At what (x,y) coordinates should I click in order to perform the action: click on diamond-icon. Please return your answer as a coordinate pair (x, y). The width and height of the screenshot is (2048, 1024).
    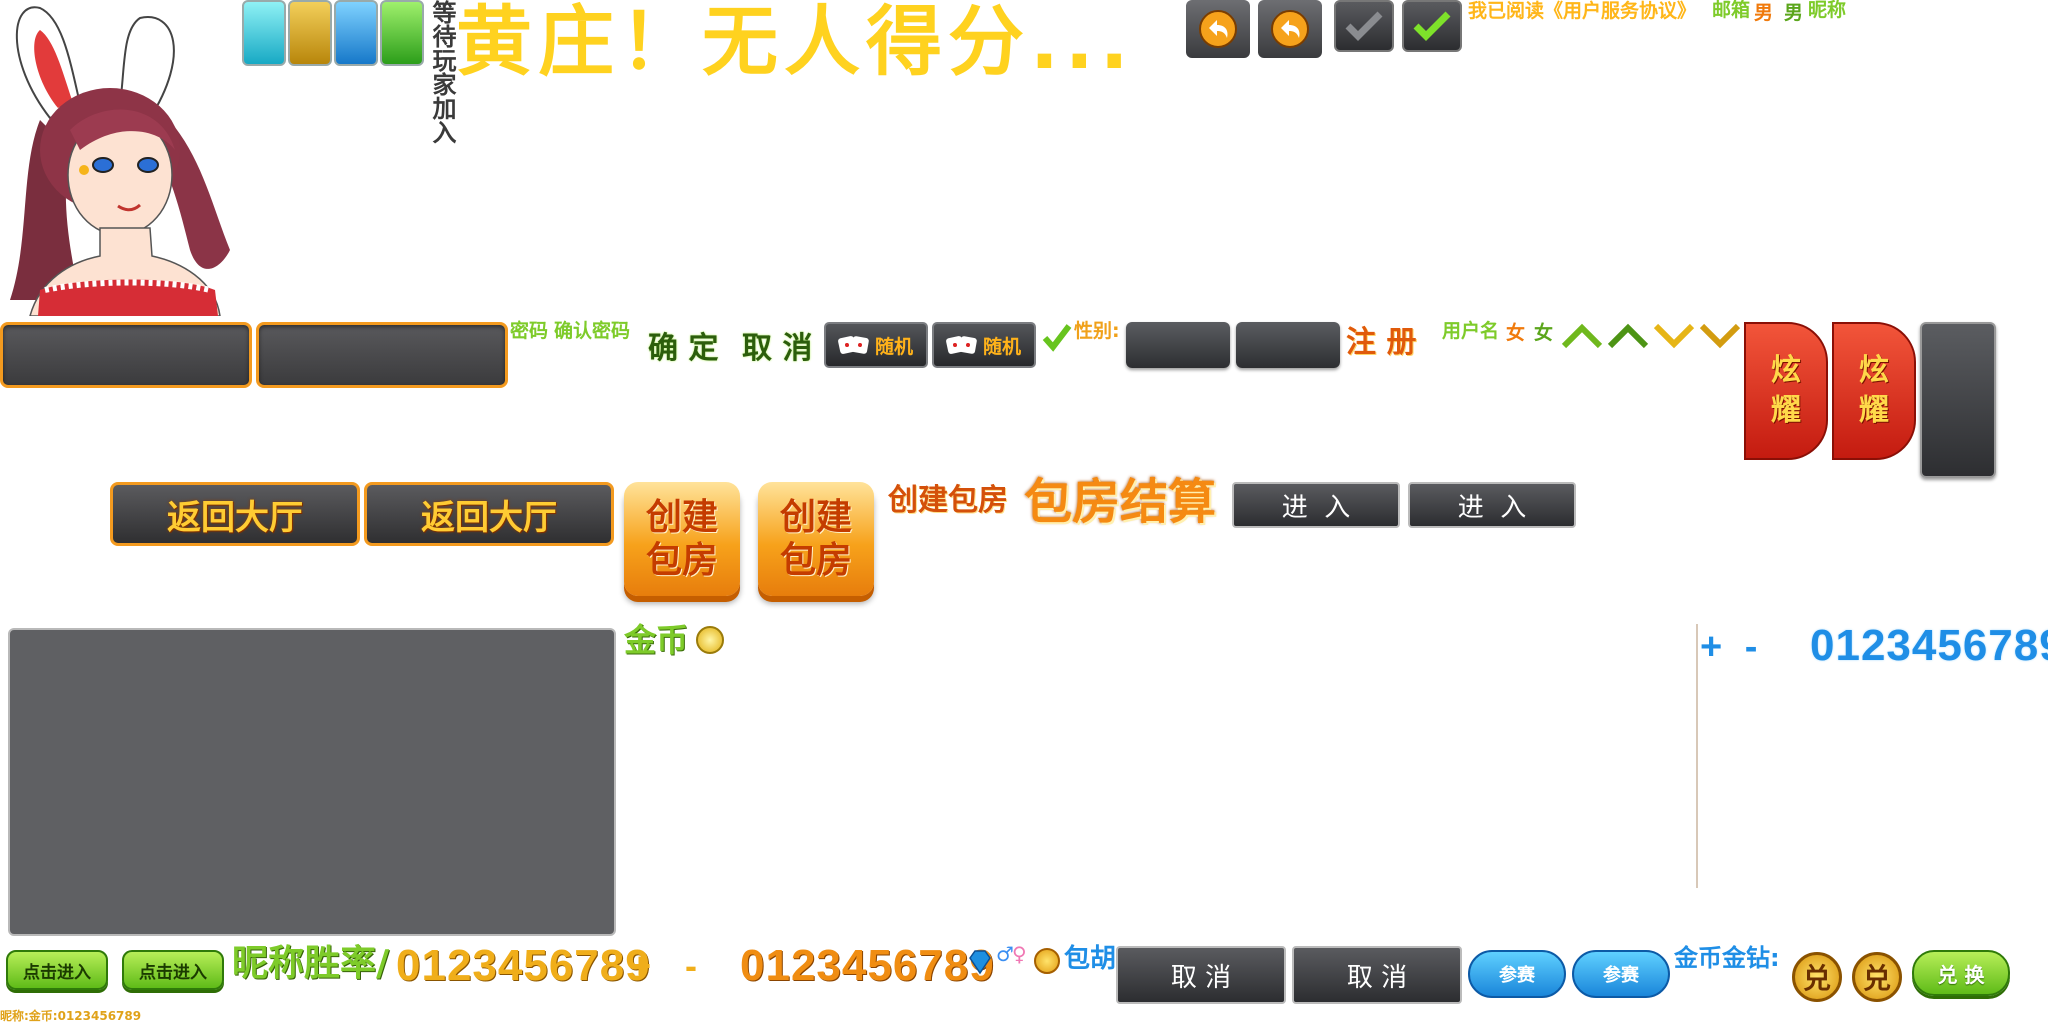
    Looking at the image, I should click on (980, 962).